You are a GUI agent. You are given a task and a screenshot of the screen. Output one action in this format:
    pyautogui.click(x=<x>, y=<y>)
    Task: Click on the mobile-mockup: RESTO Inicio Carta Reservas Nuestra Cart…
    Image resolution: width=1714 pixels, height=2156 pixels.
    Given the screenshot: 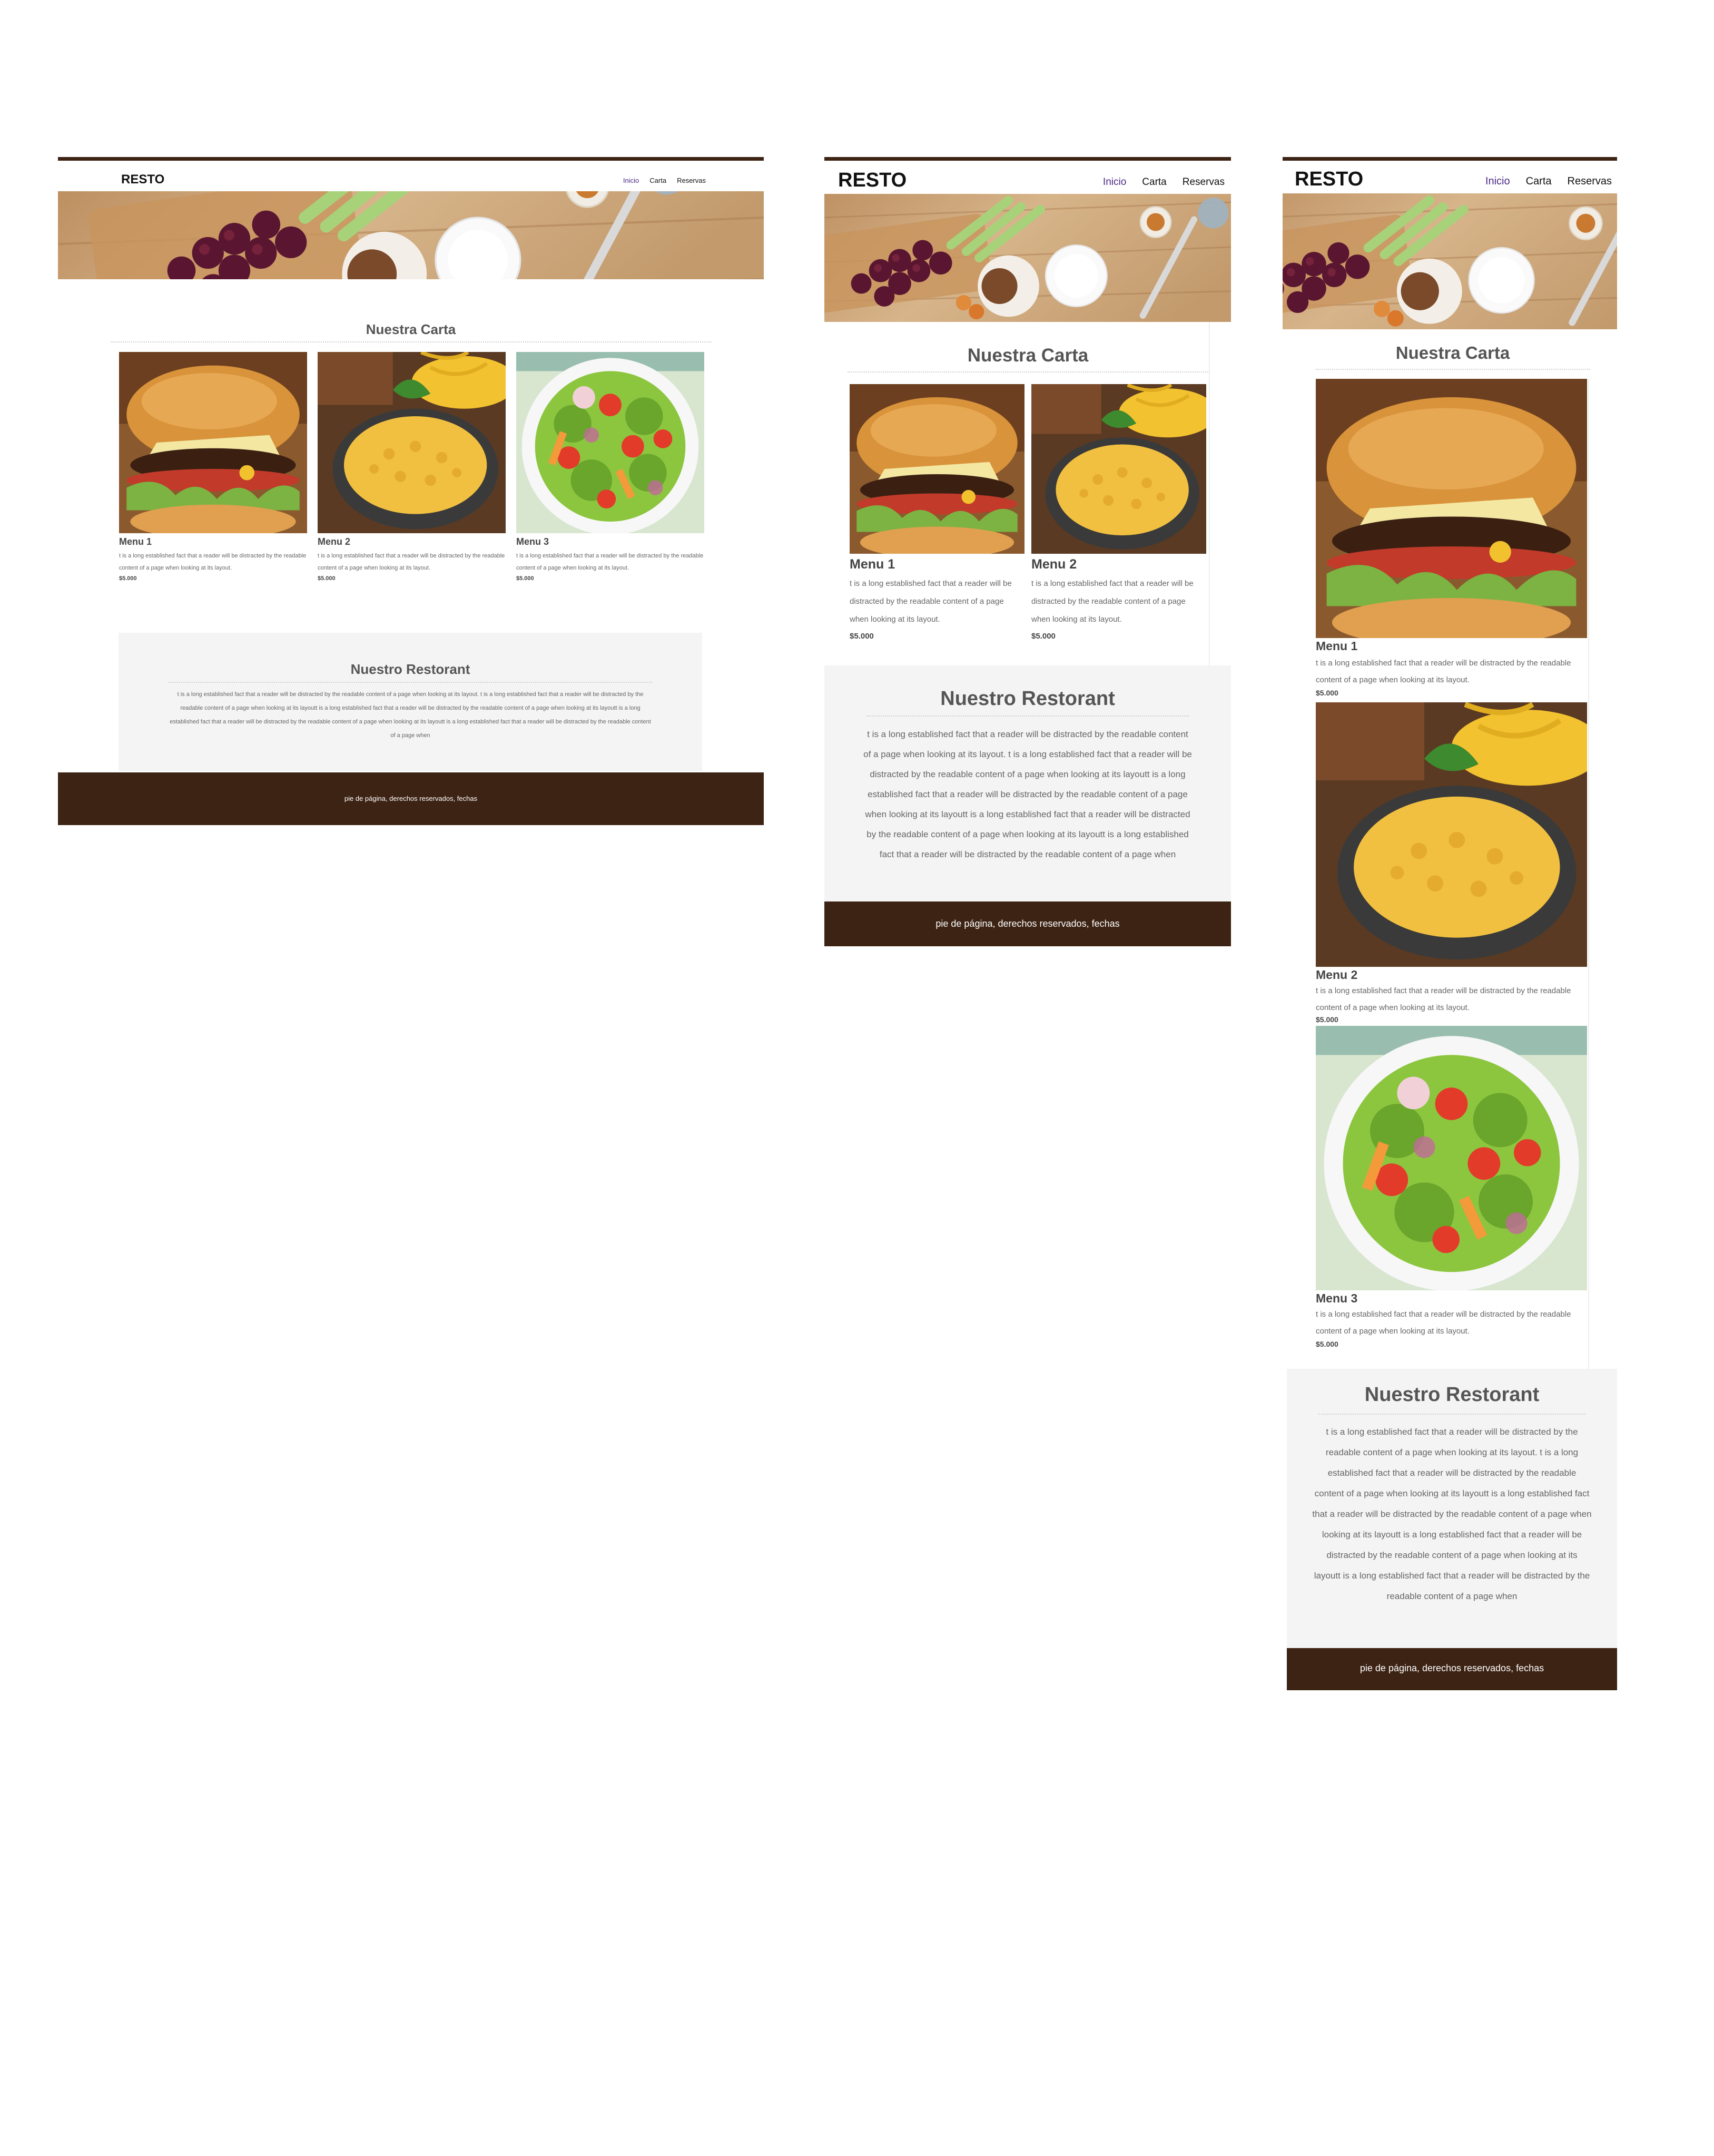 What is the action you would take?
    pyautogui.click(x=1450, y=927)
    